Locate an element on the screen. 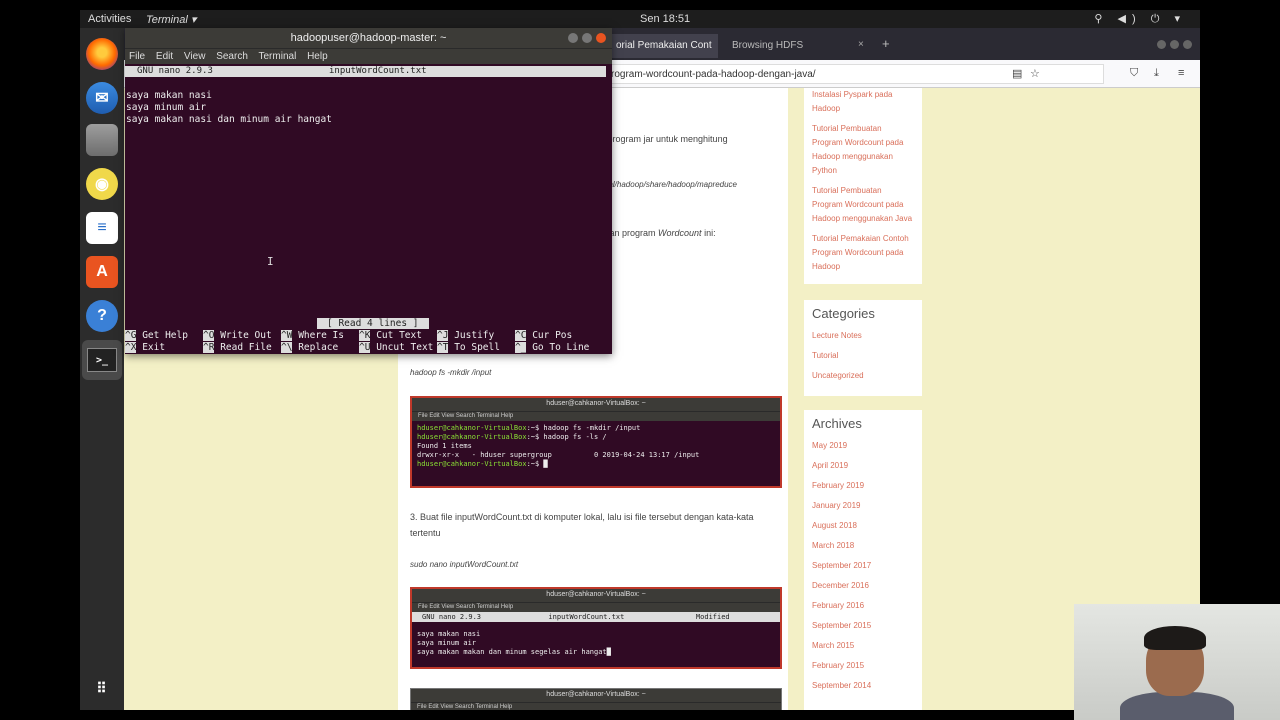 Image resolution: width=1280 pixels, height=720 pixels. person-shirt is located at coordinates (1177, 706).